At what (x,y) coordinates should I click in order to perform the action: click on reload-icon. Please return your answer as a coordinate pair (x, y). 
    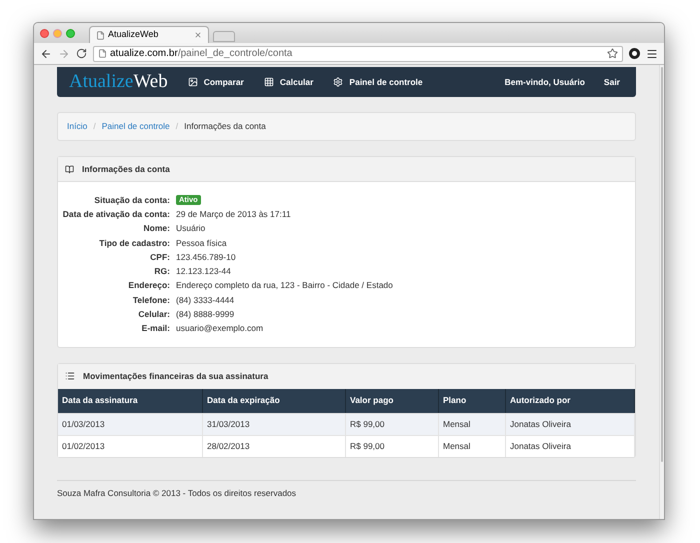
    Looking at the image, I should click on (81, 53).